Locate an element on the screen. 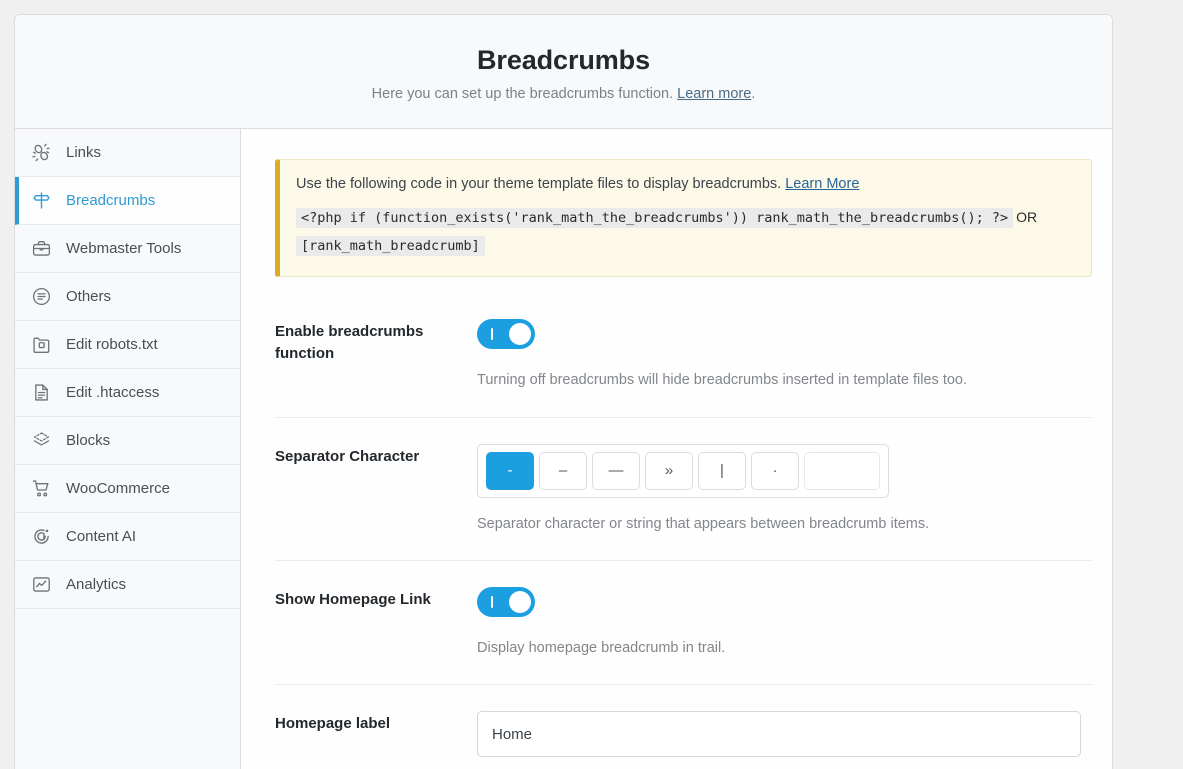 This screenshot has height=769, width=1183. setting-row-homepage-label: Homepage label is located at coordinates (683, 740).